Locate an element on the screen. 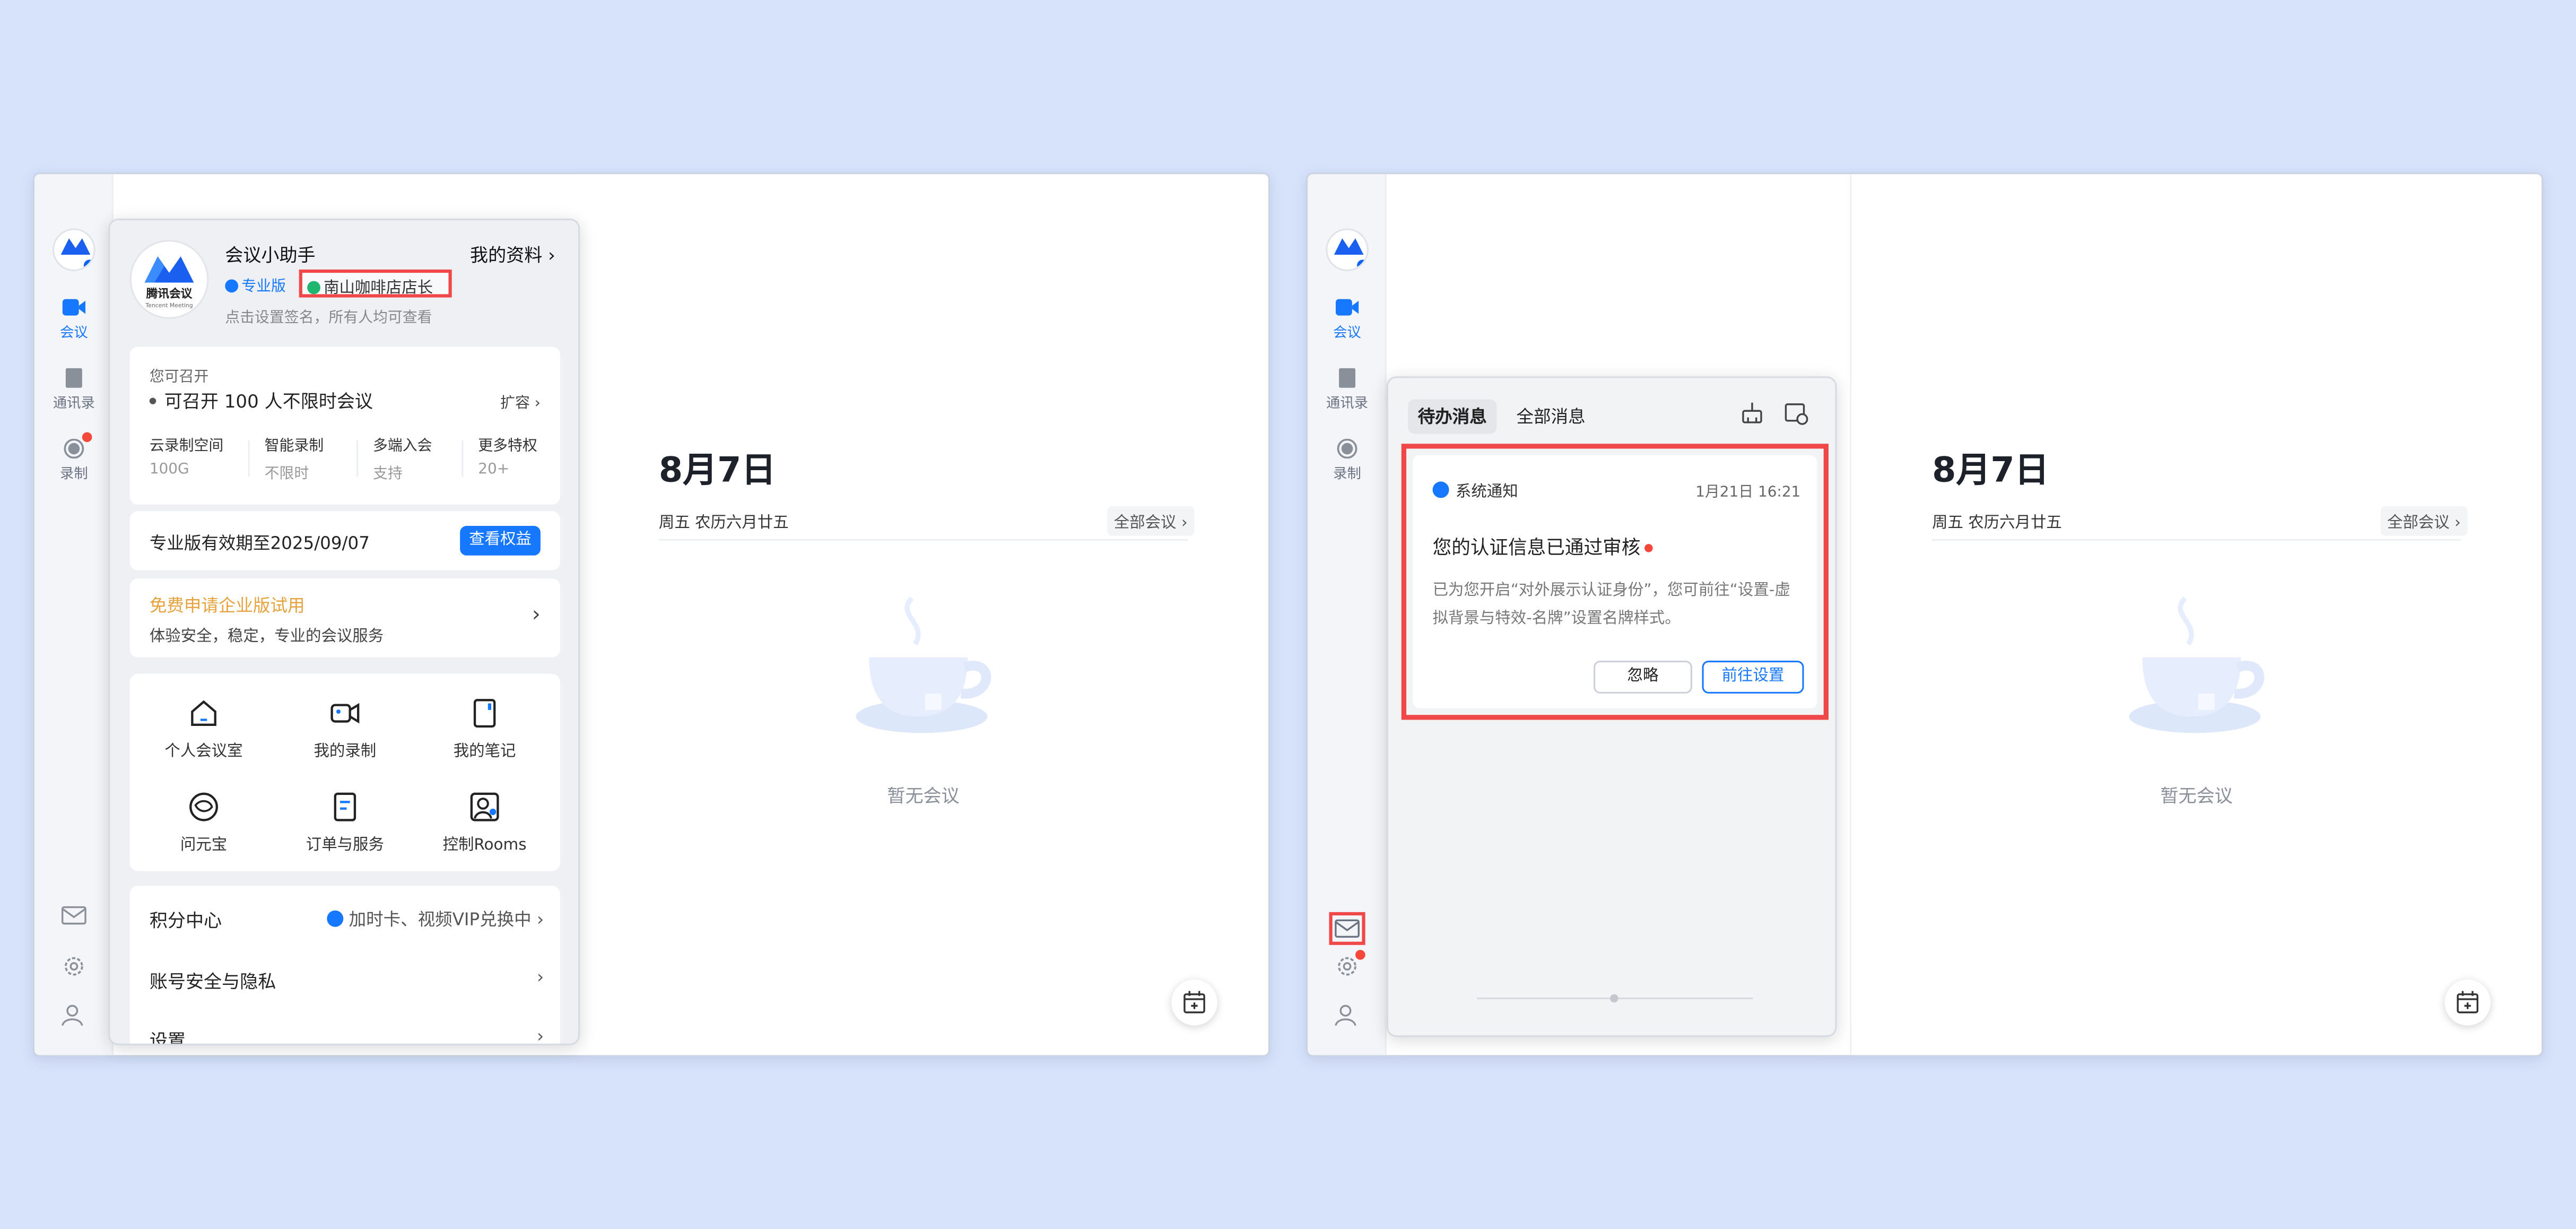  feature-label: 多端入会 is located at coordinates (402, 447).